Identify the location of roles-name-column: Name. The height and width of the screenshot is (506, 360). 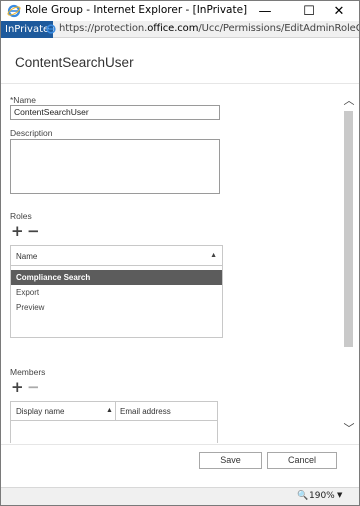
(27, 256).